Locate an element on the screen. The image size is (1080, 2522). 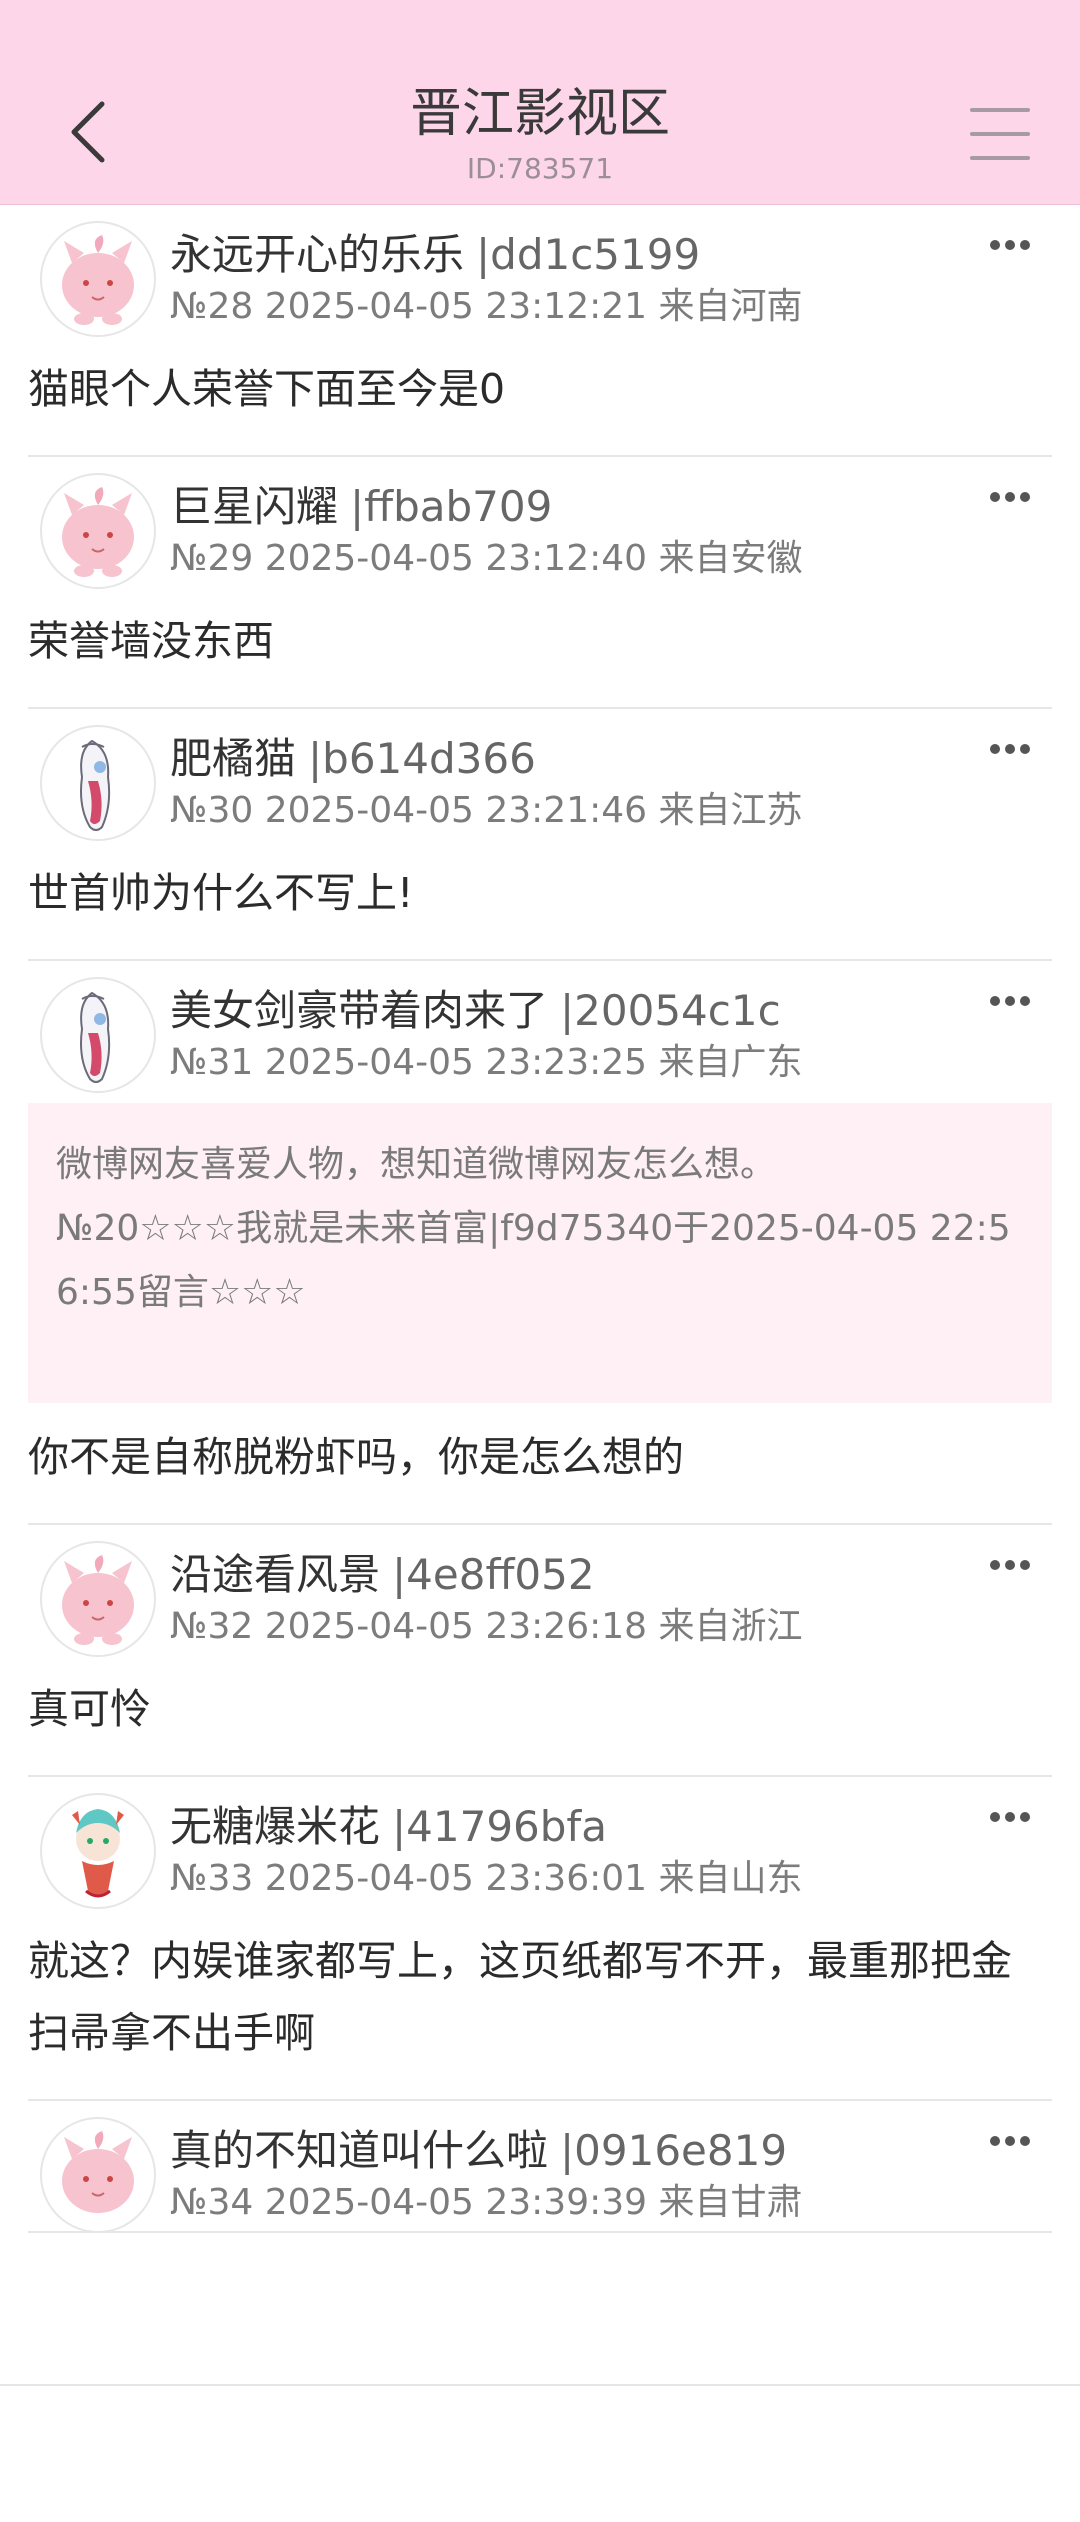
app-header: 晋江影视区 ID:783571 is located at coordinates (540, 102).